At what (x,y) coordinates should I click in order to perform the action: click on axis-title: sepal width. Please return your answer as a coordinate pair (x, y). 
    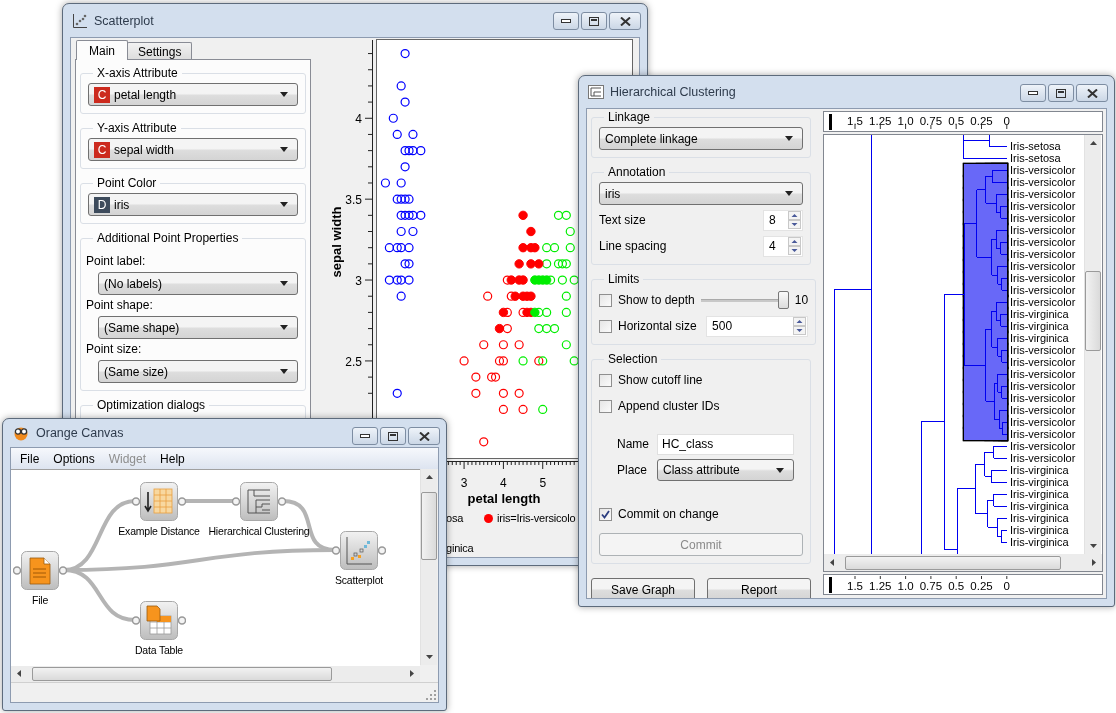
    Looking at the image, I should click on (336, 242).